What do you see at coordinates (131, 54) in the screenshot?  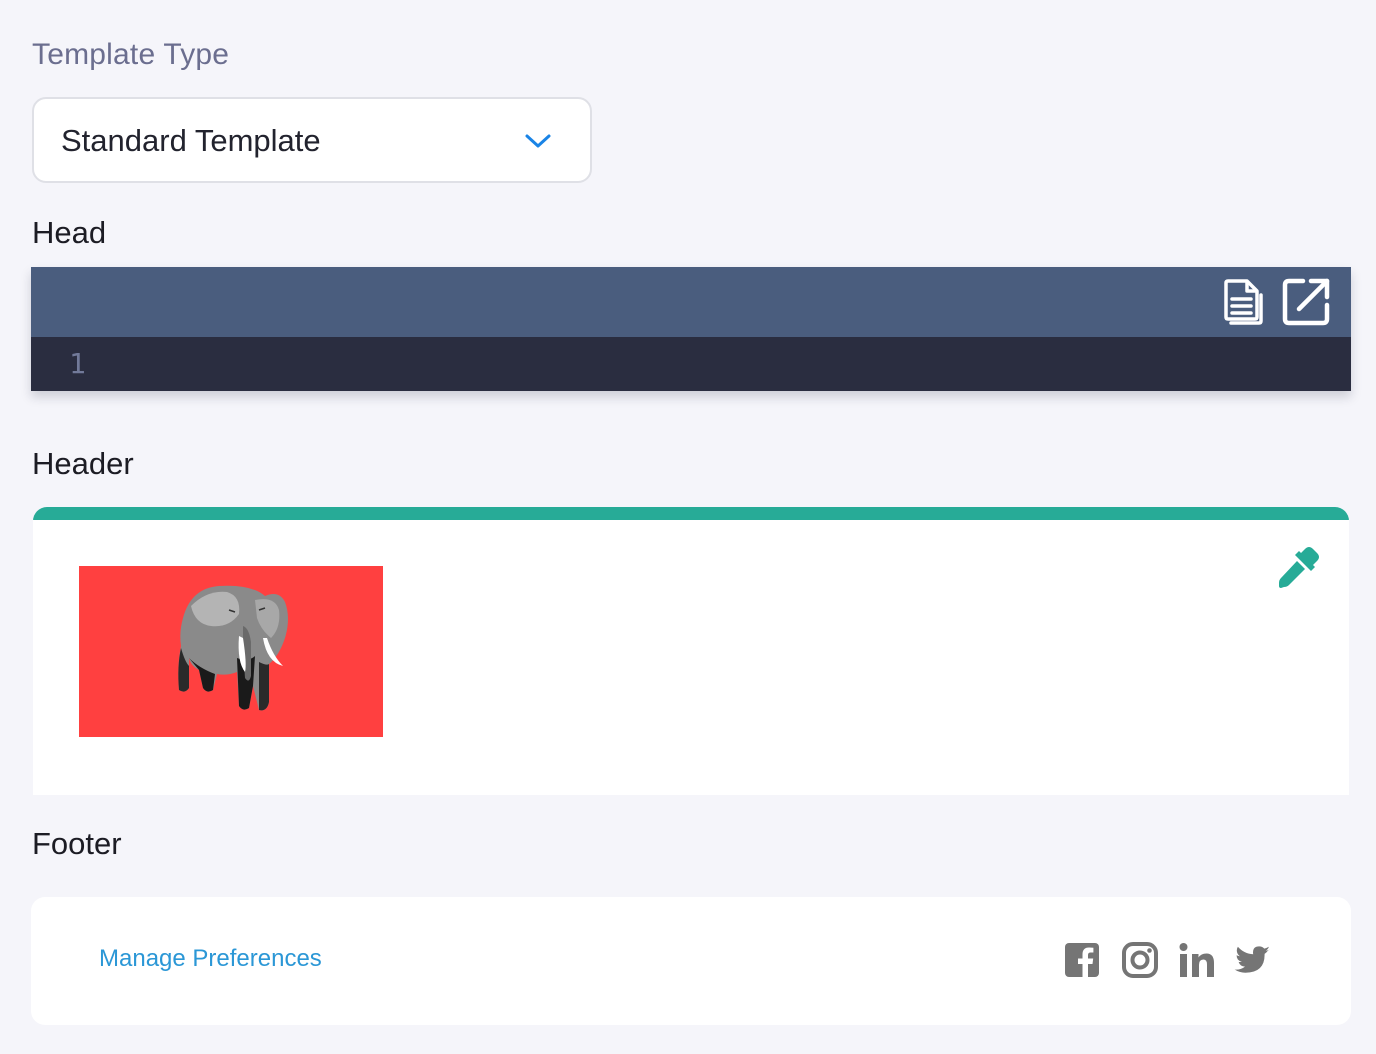 I see `template-type-label: Template Type` at bounding box center [131, 54].